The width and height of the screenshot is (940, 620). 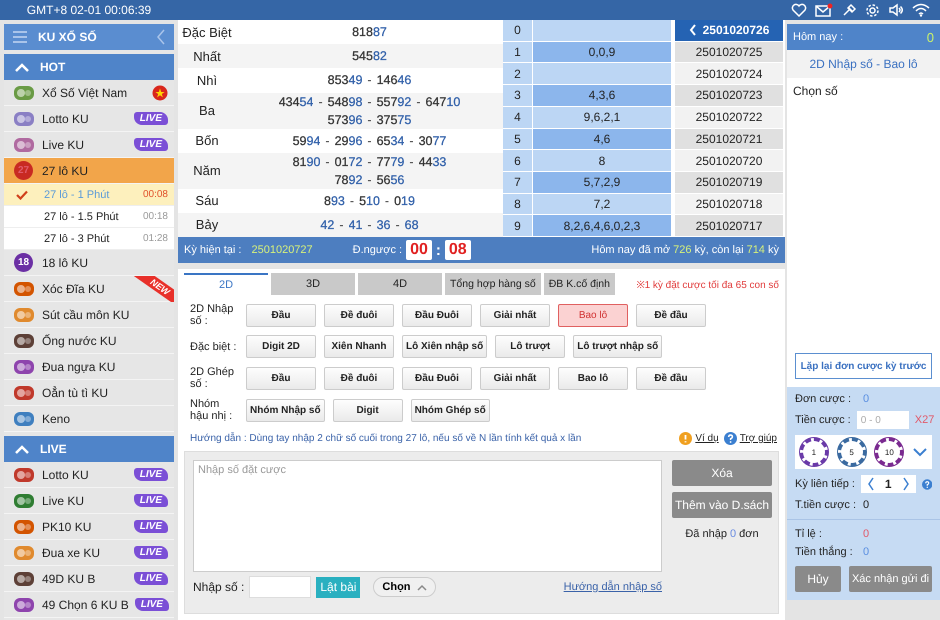 I want to click on chevron-down-icon, so click(x=920, y=452).